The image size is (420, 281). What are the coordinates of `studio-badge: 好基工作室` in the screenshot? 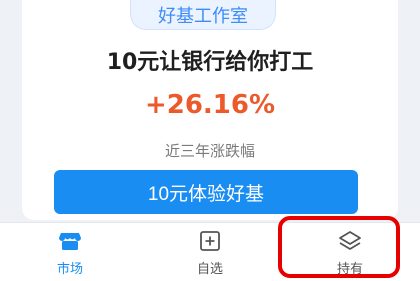 It's located at (203, 15).